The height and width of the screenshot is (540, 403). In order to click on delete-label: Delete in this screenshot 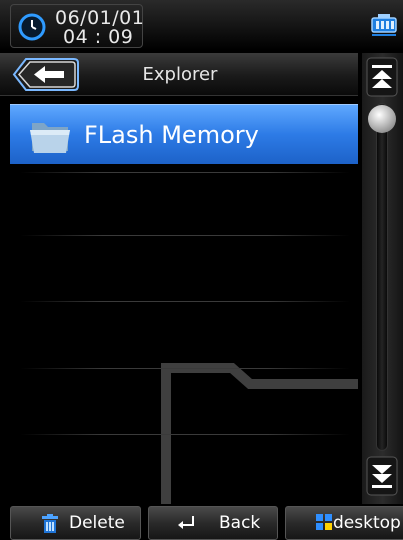, I will do `click(97, 523)`.